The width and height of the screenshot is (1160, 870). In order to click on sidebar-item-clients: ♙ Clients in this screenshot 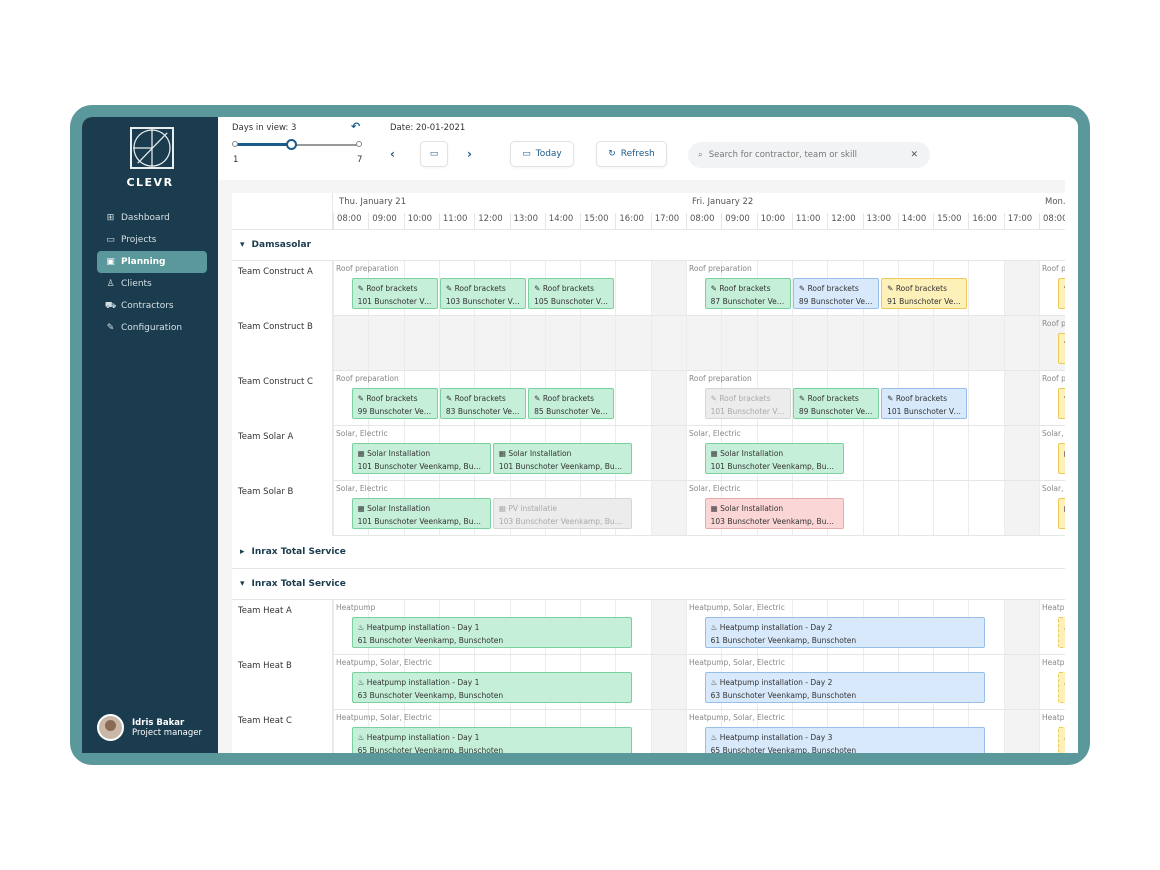, I will do `click(152, 284)`.